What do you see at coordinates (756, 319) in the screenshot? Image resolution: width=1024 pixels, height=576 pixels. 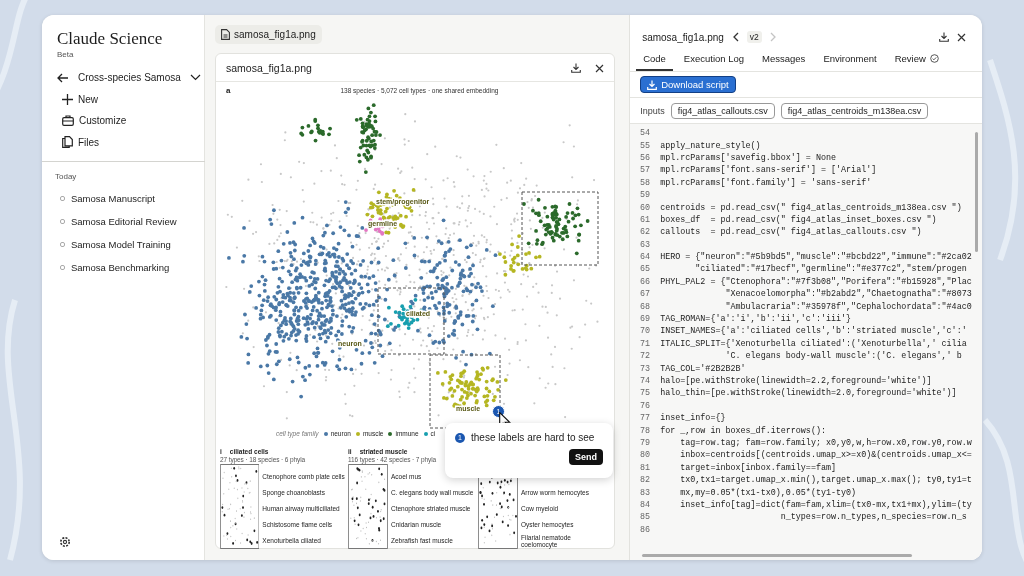 I see `code-line: TAG_ROMAN={'a':'i','b':'ii','c':'iii'}` at bounding box center [756, 319].